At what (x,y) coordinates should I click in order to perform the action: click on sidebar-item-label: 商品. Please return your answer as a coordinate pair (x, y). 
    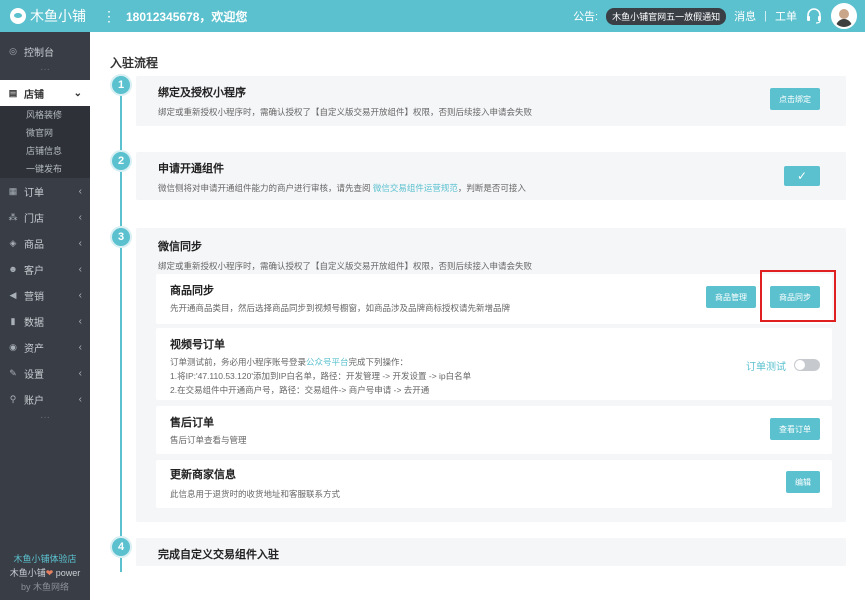
    Looking at the image, I should click on (34, 245).